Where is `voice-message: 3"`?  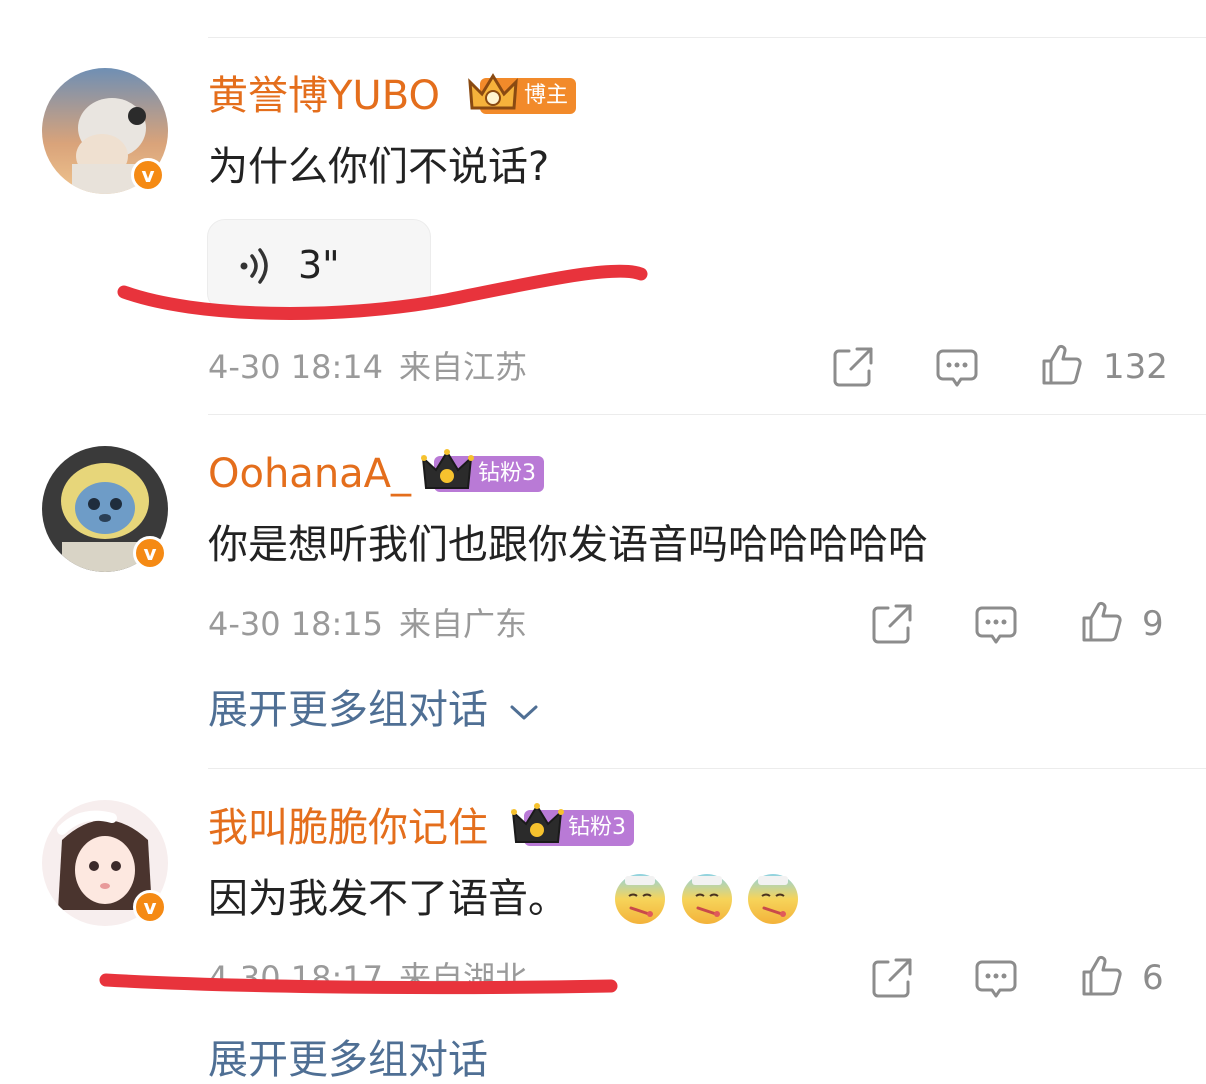 voice-message: 3" is located at coordinates (319, 265).